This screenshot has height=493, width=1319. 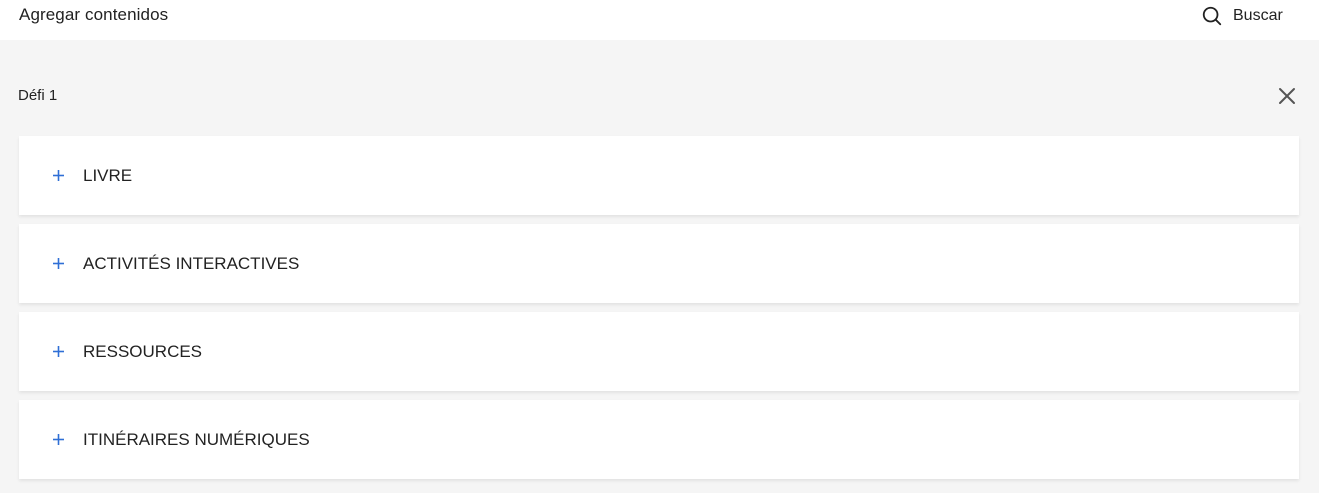 What do you see at coordinates (1258, 15) in the screenshot?
I see `search-button-label: Buscar` at bounding box center [1258, 15].